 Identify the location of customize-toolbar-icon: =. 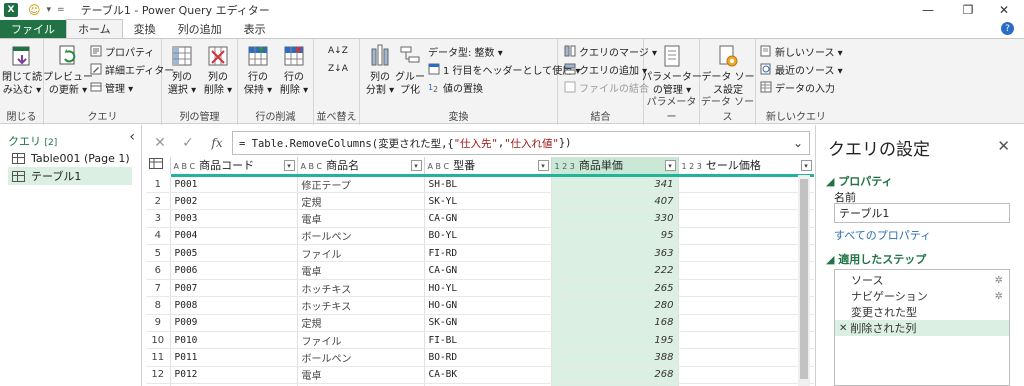
(61, 10).